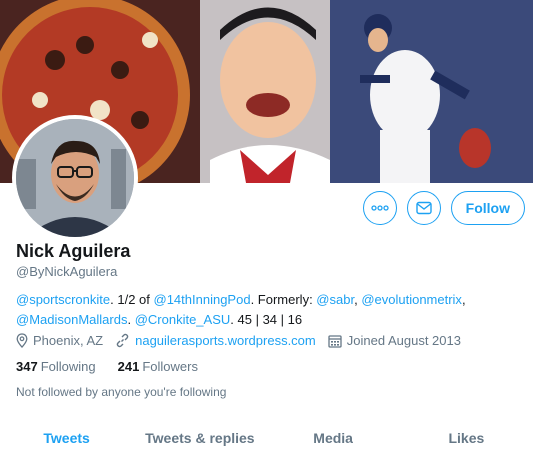  I want to click on bio-mention-cronkite-asu: @Cronkite_ASU, so click(183, 319).